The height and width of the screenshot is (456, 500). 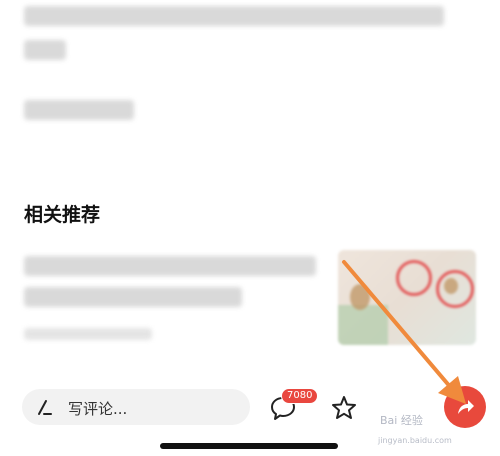 I want to click on home-indicator, so click(x=249, y=446).